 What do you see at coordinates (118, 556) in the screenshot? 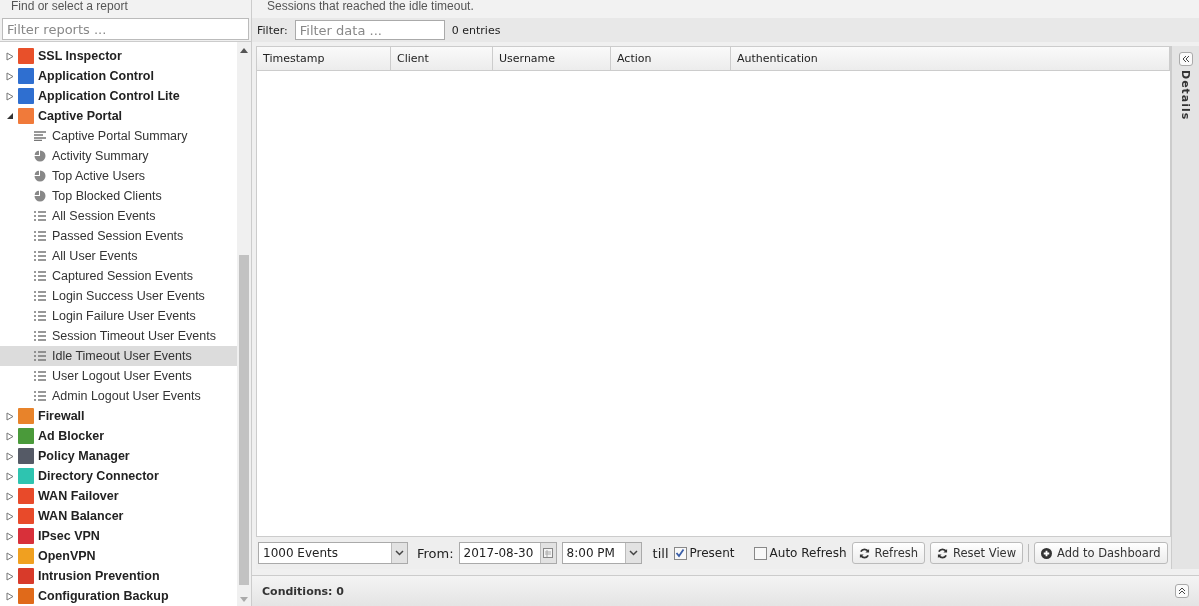
I see `tree-category: OpenVPN` at bounding box center [118, 556].